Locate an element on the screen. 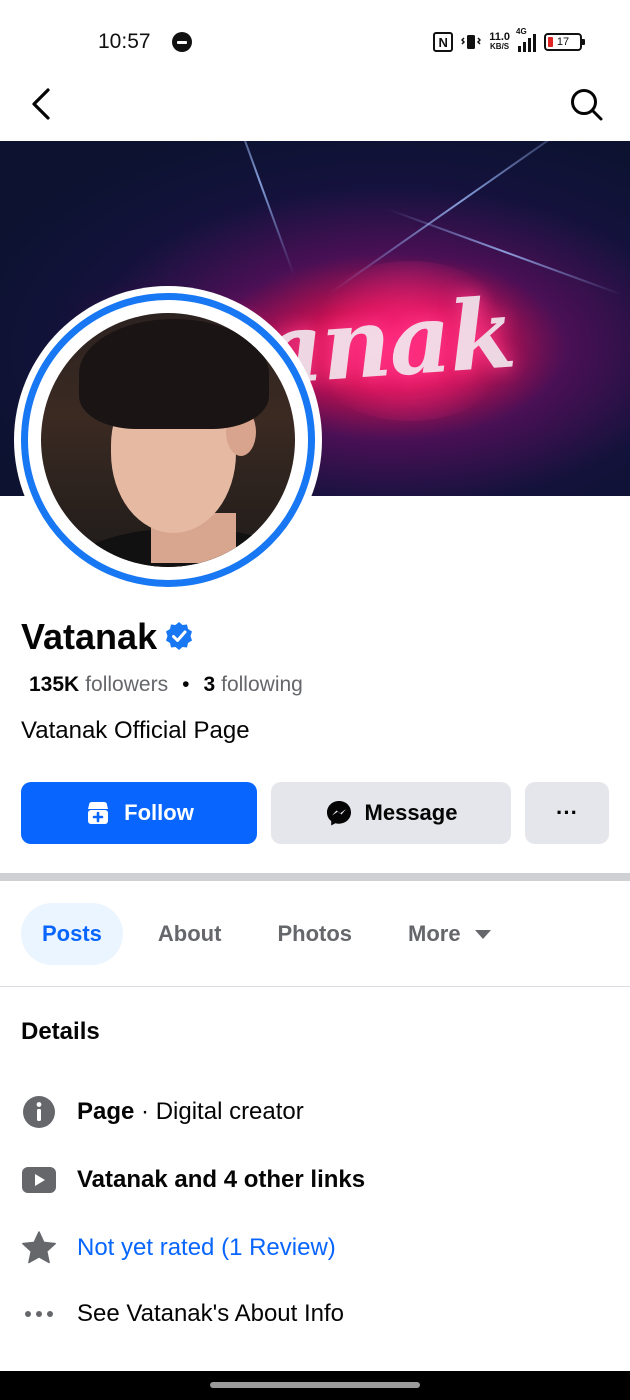 The width and height of the screenshot is (630, 1400). detail-row-about-info: See Vatanak's About Info is located at coordinates (316, 1314).